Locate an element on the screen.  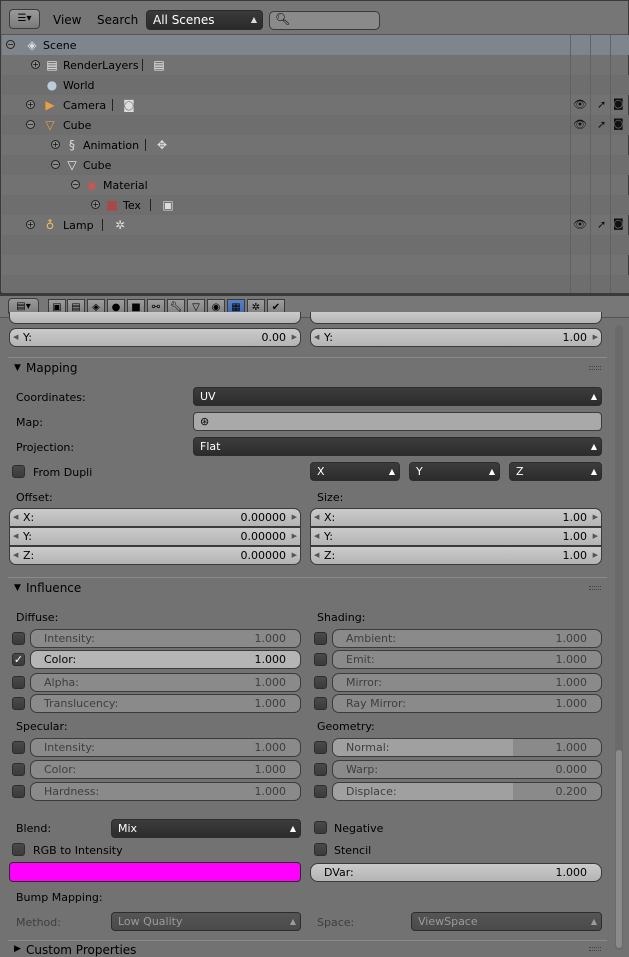
renderlayers-icon: ▤ is located at coordinates (159, 65).